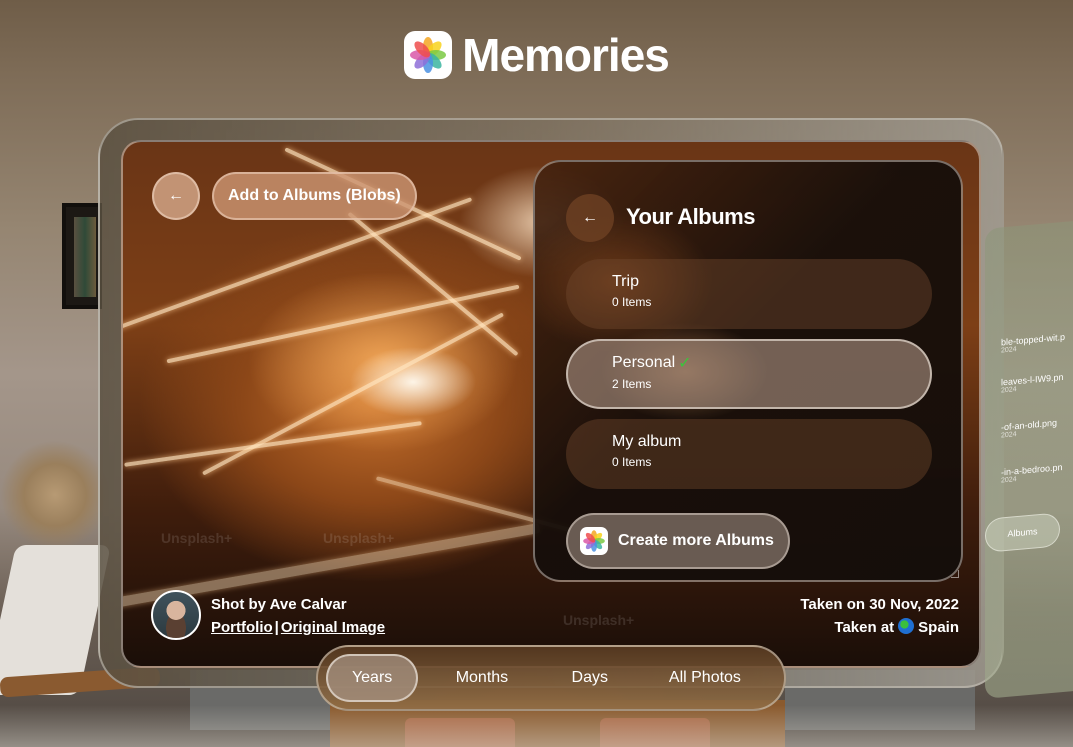 The height and width of the screenshot is (747, 1073). What do you see at coordinates (55, 495) in the screenshot?
I see `background-plant` at bounding box center [55, 495].